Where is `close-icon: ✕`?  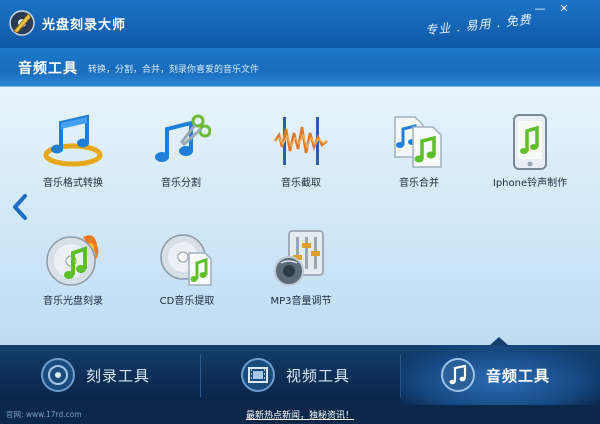
close-icon: ✕ is located at coordinates (564, 9).